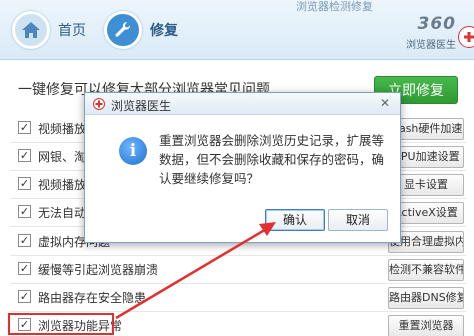  Describe the element at coordinates (241, 298) in the screenshot. I see `list-item: ✓ 路由器存在安全隐患 路由器DNS修复` at that location.